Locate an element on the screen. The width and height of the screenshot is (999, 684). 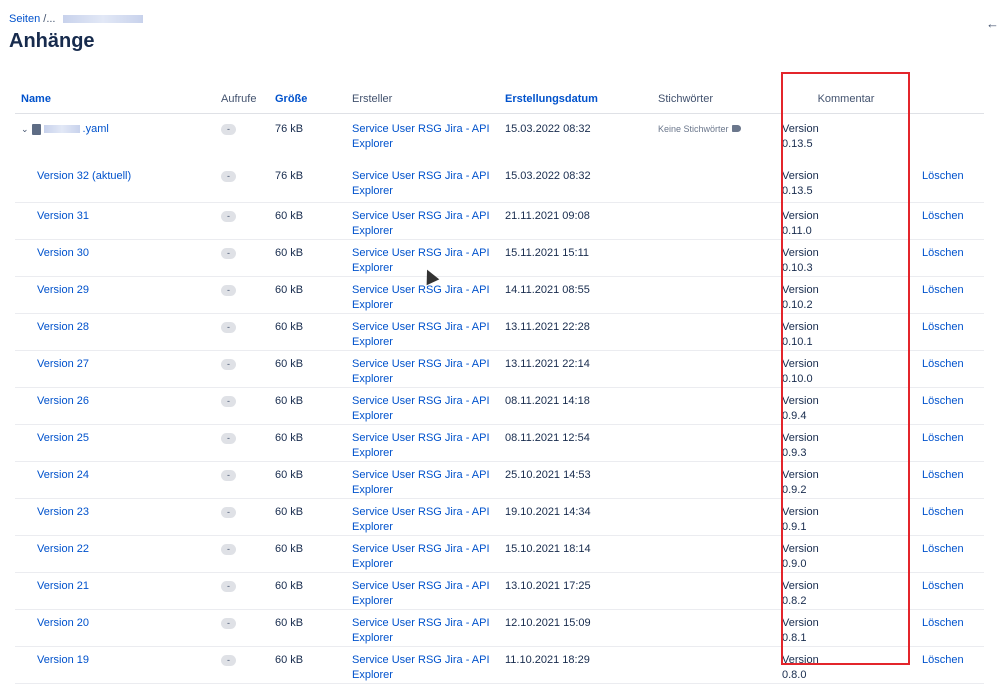
column-header-size: Größe is located at coordinates (307, 101).